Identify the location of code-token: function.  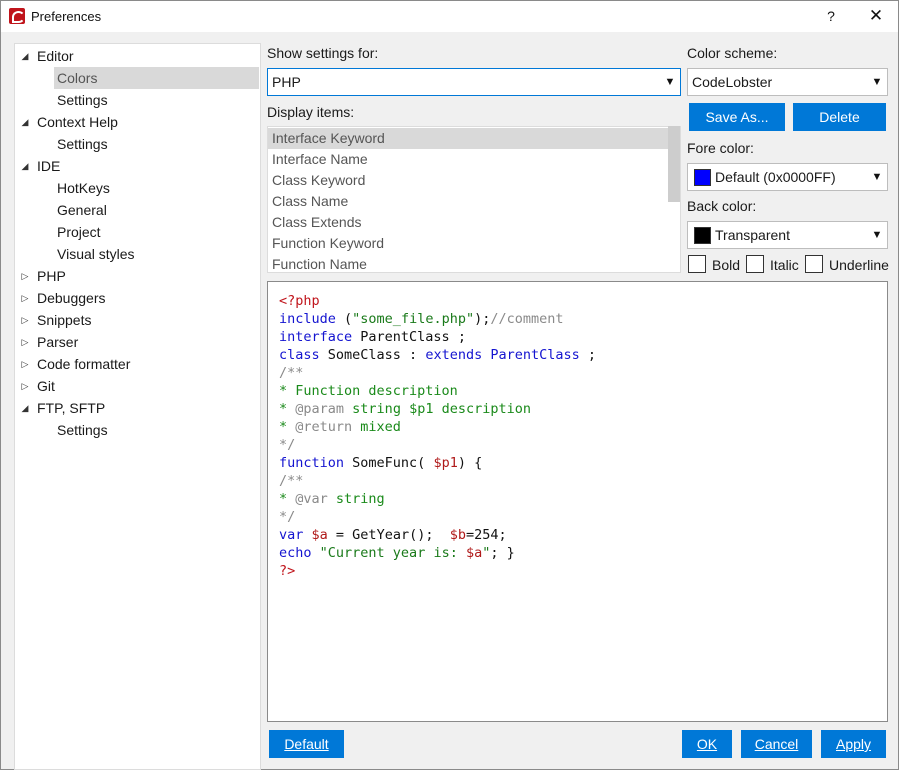
(312, 463).